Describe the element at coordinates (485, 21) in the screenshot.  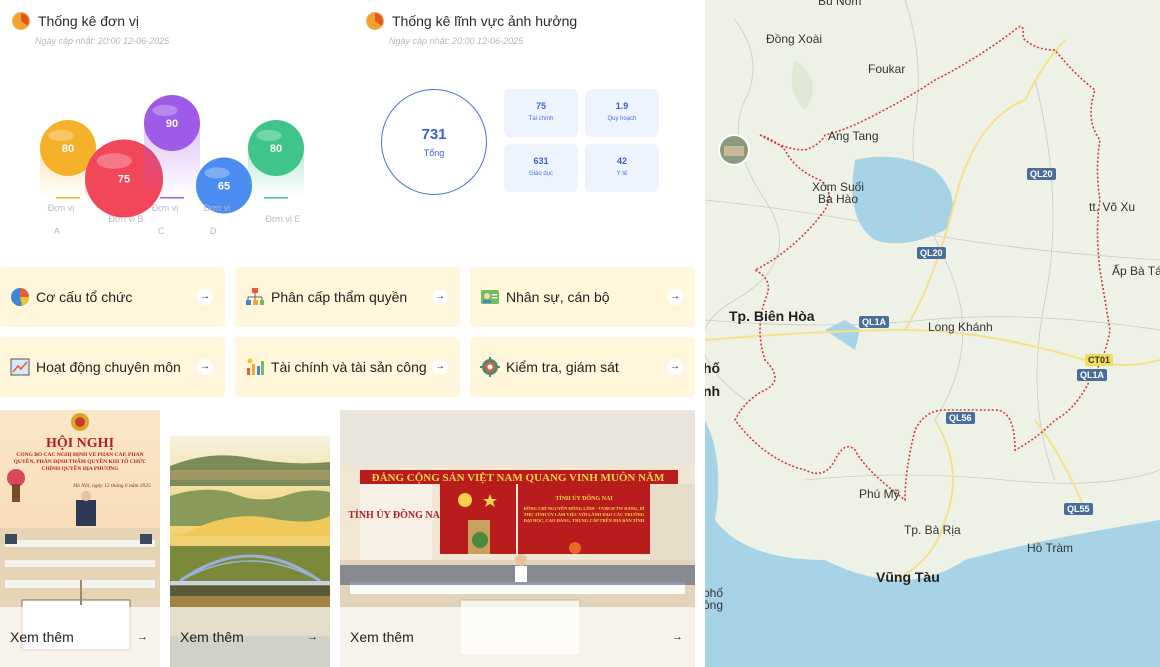
I see `field-stats-title: Thống kê lĩnh vực ảnh hưởng` at that location.